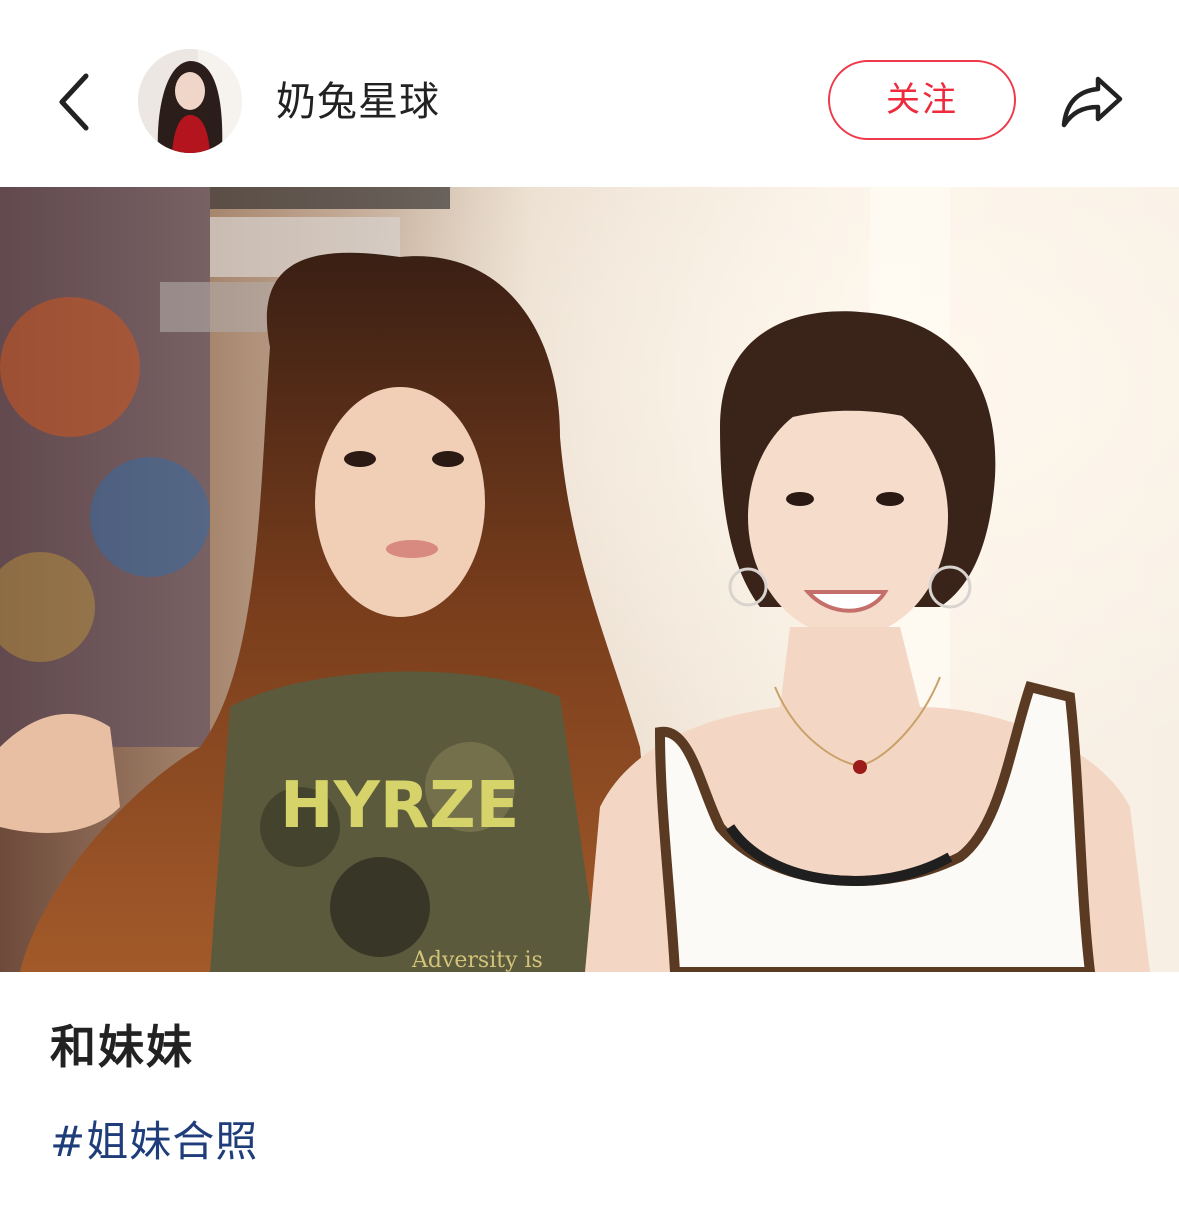  I want to click on hashtag-link: #姐妹合照, so click(154, 1142).